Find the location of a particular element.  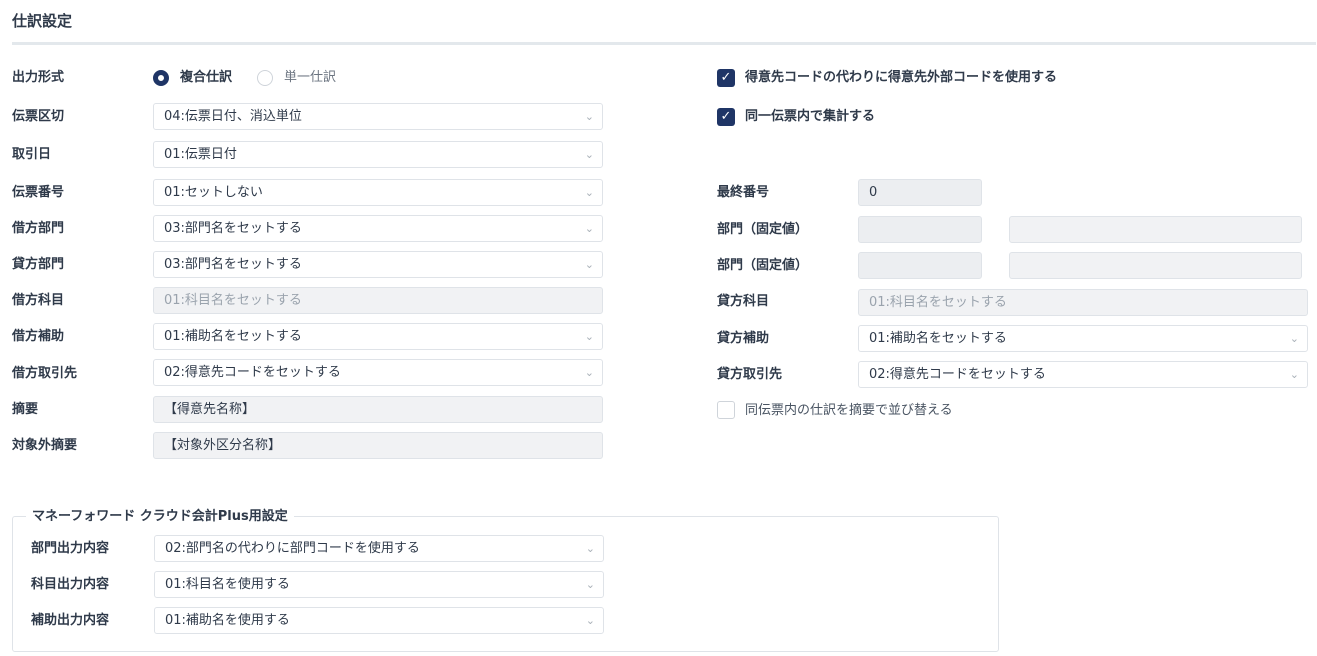

debit-dept-select: 03:部門名をセットする ⌄ is located at coordinates (378, 228).